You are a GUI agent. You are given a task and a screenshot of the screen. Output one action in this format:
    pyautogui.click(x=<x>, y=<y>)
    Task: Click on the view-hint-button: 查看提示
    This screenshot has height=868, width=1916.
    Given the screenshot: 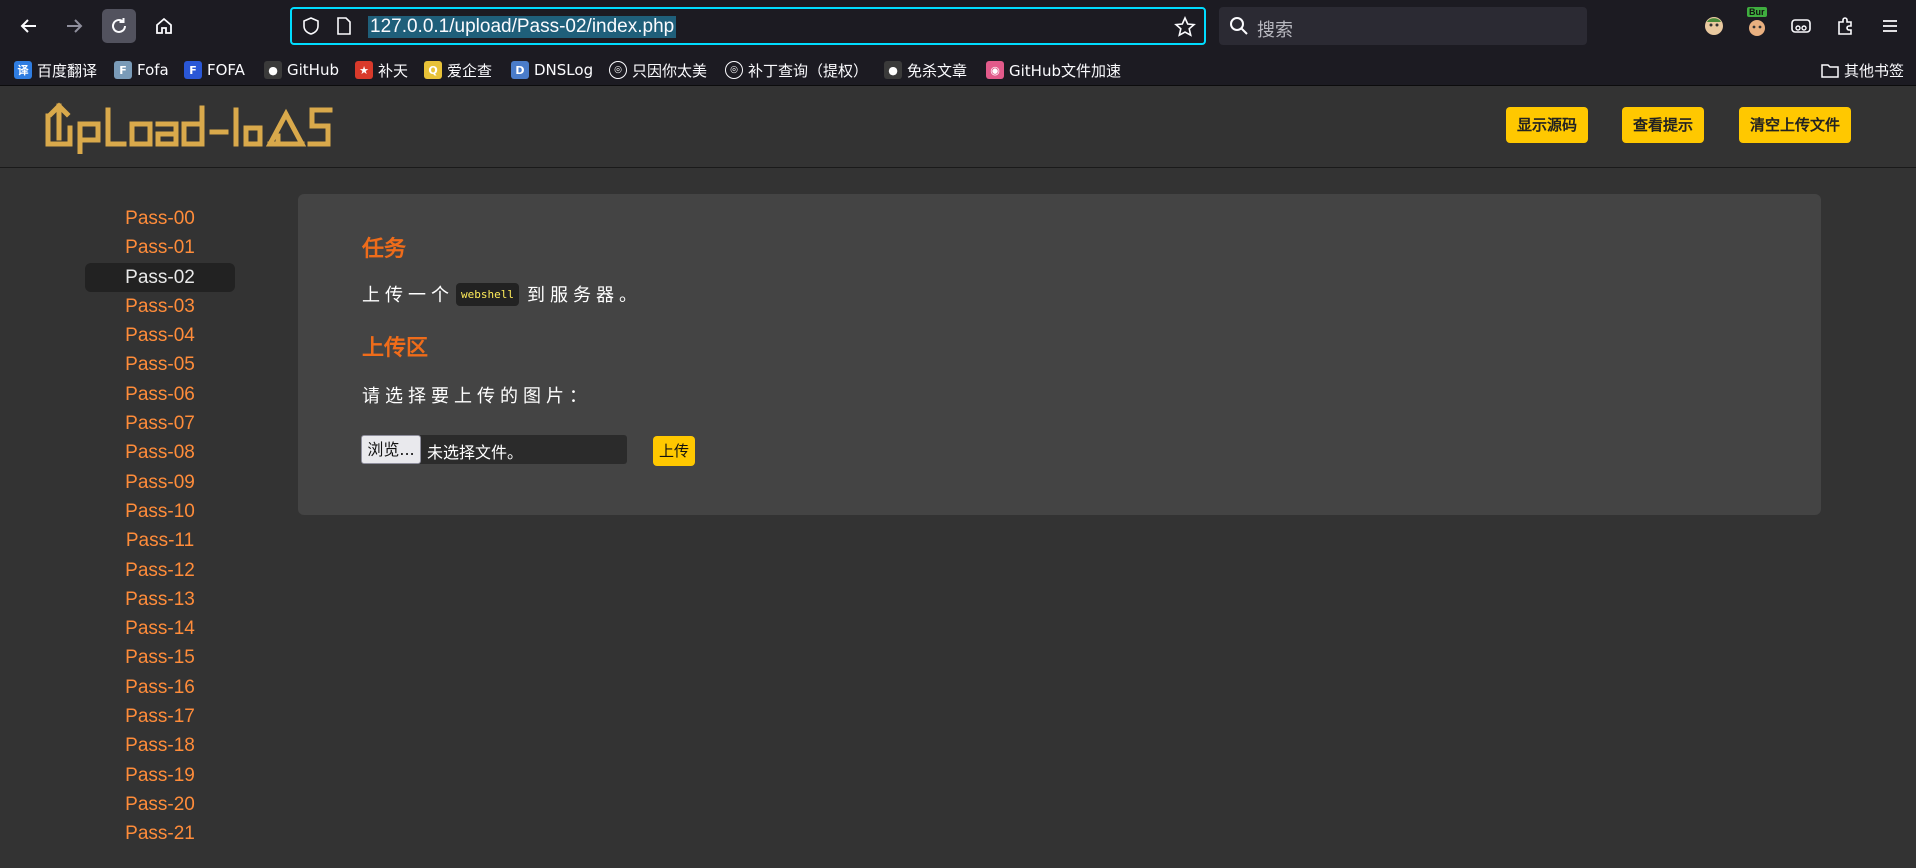 What is the action you would take?
    pyautogui.click(x=1663, y=125)
    